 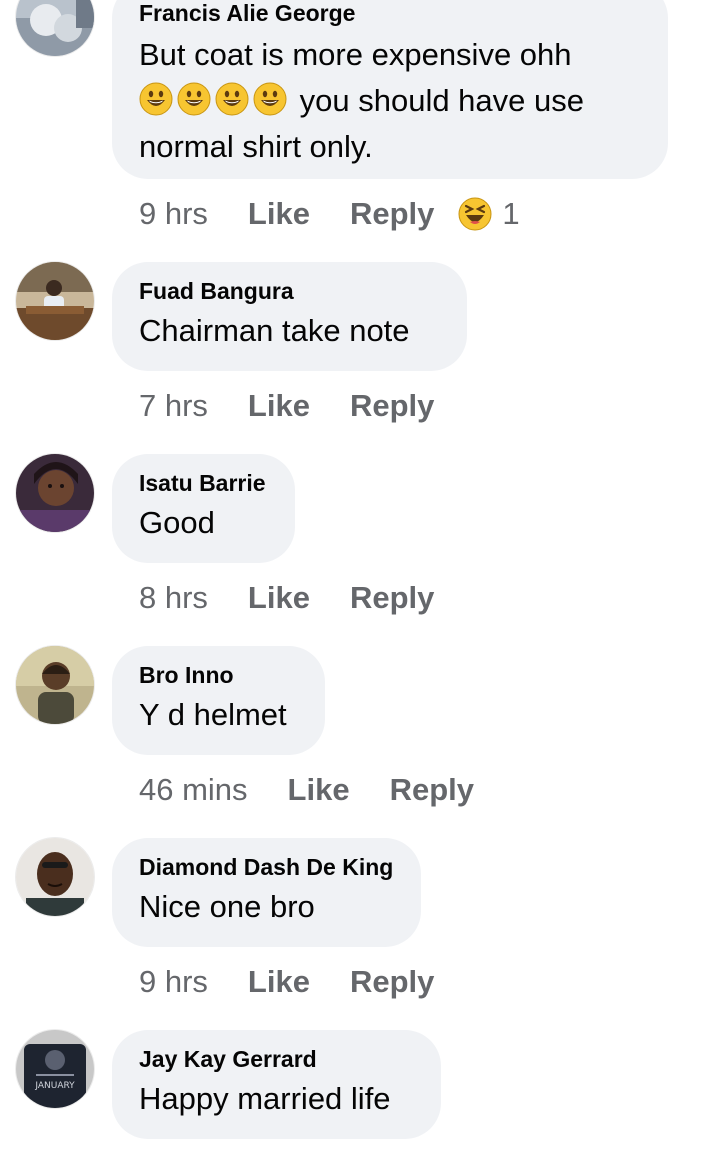 I want to click on avatar-image: JANUARY, so click(x=55, y=1069).